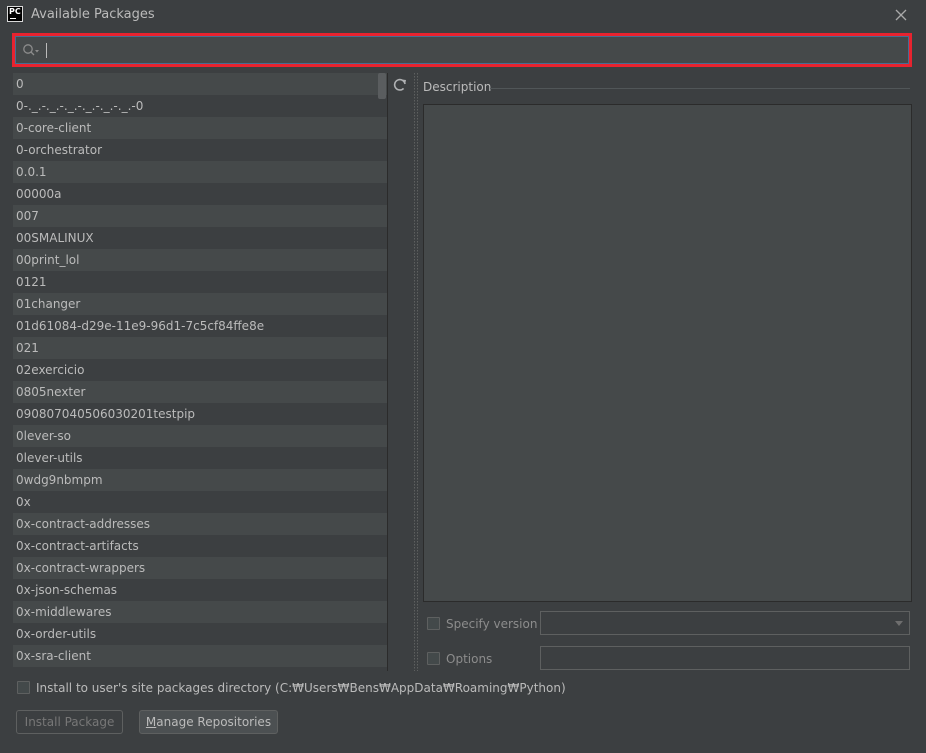  What do you see at coordinates (200, 458) in the screenshot?
I see `package-list-item: 0lever-utils` at bounding box center [200, 458].